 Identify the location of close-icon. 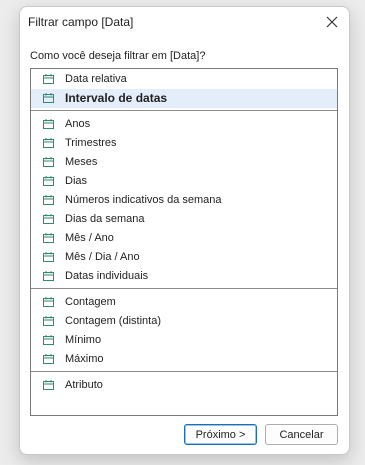
(332, 22).